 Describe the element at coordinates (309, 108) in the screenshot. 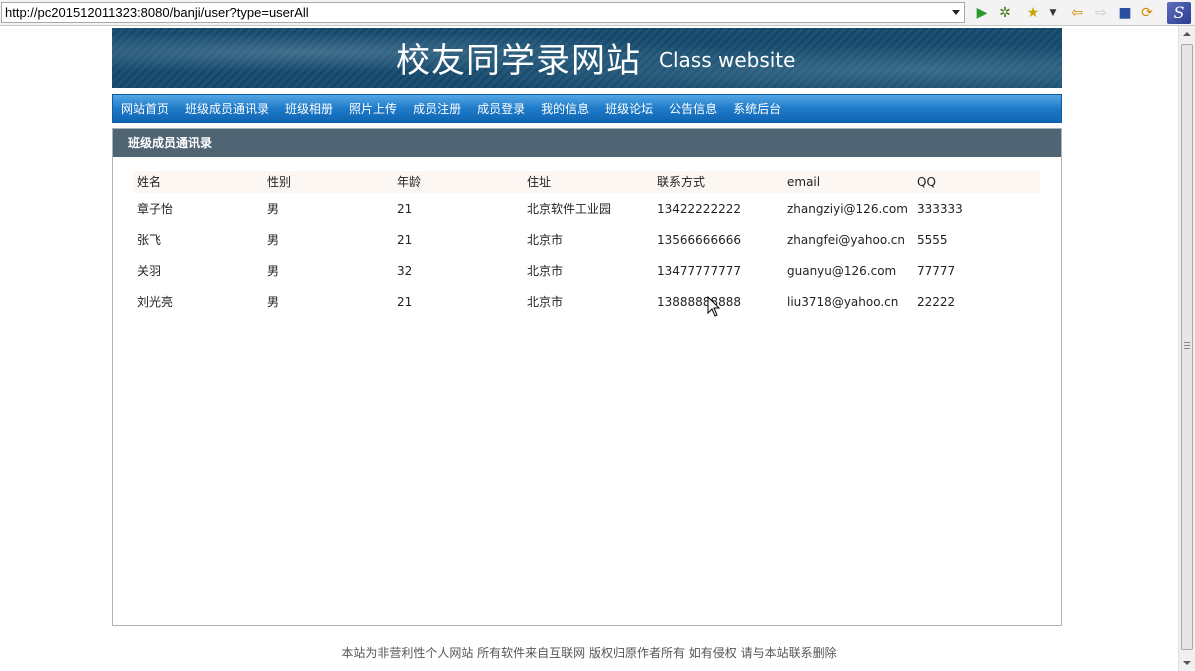

I see `nav-item-album: 班级相册` at that location.